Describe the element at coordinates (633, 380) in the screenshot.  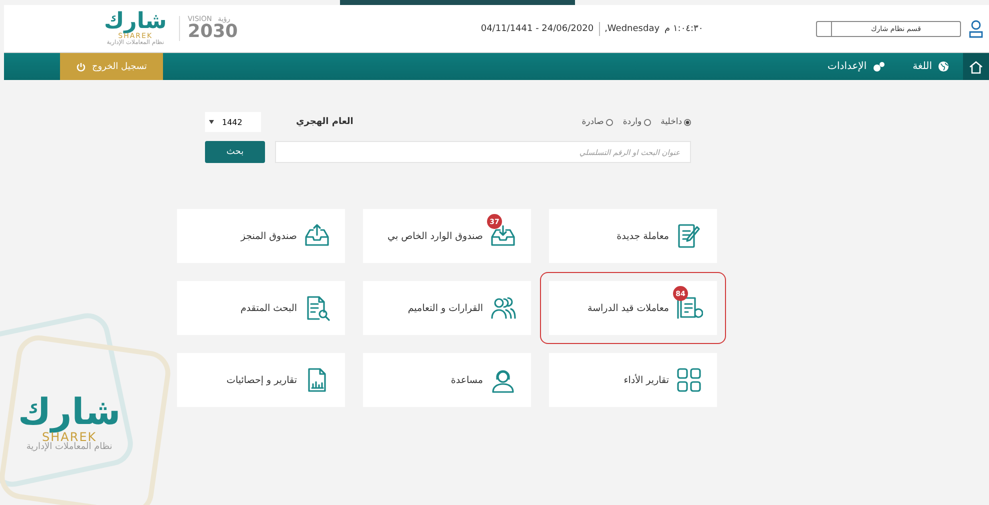
I see `menu-tile: تقارير الأداء` at that location.